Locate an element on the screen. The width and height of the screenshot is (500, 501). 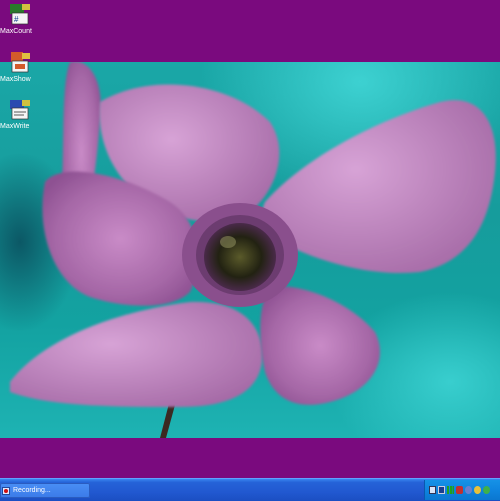
volume-icon is located at coordinates (450, 490).